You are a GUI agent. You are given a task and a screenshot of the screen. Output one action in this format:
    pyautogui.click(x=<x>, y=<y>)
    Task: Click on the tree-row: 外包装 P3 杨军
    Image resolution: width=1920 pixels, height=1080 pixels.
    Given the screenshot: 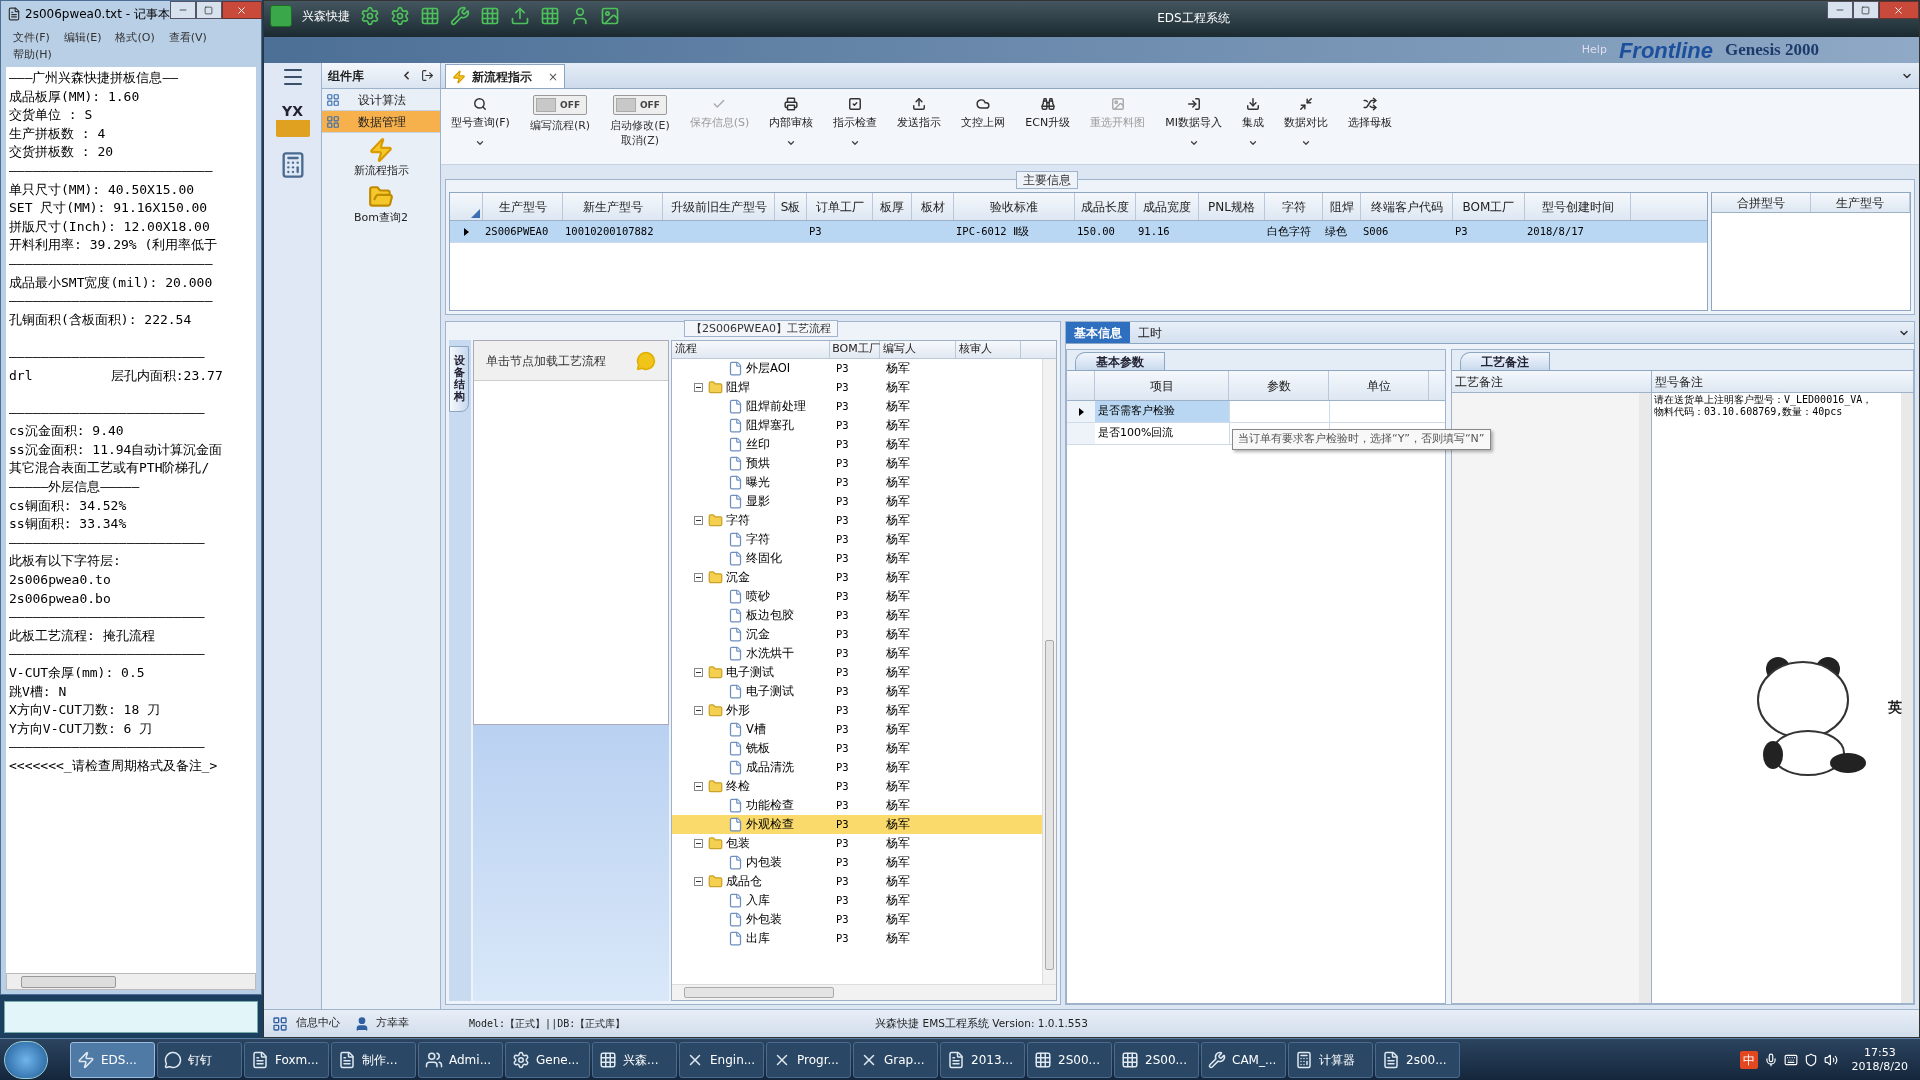 What is the action you would take?
    pyautogui.click(x=857, y=919)
    